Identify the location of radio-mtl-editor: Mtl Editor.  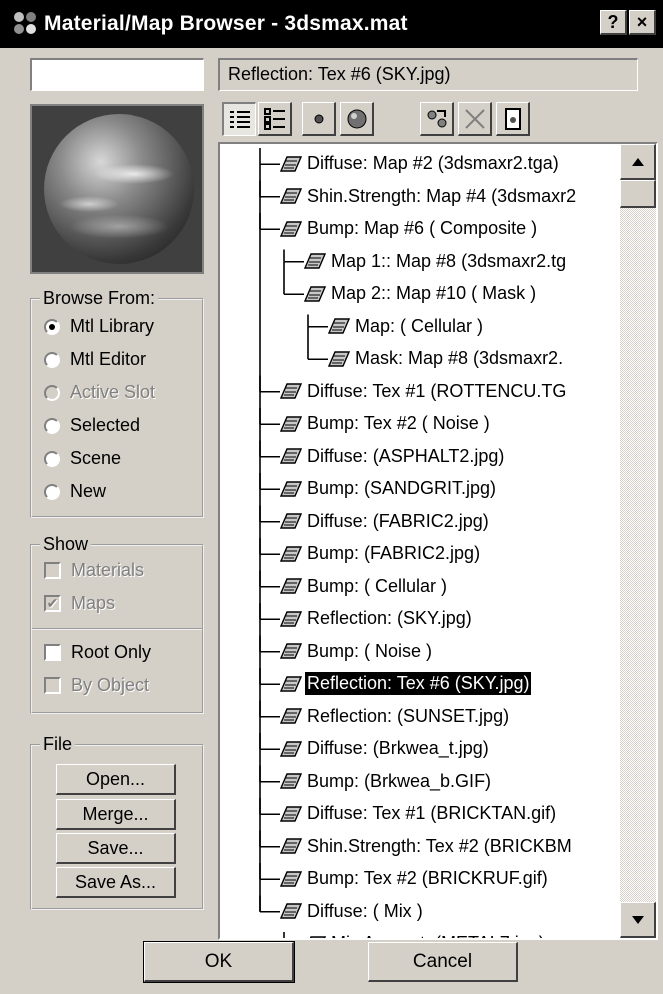
(95, 359).